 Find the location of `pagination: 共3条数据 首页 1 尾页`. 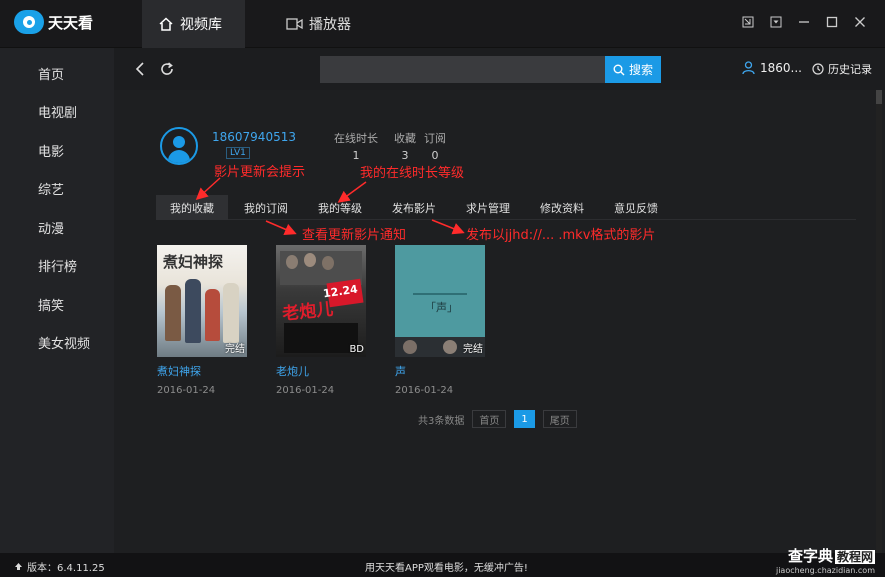

pagination: 共3条数据 首页 1 尾页 is located at coordinates (497, 419).